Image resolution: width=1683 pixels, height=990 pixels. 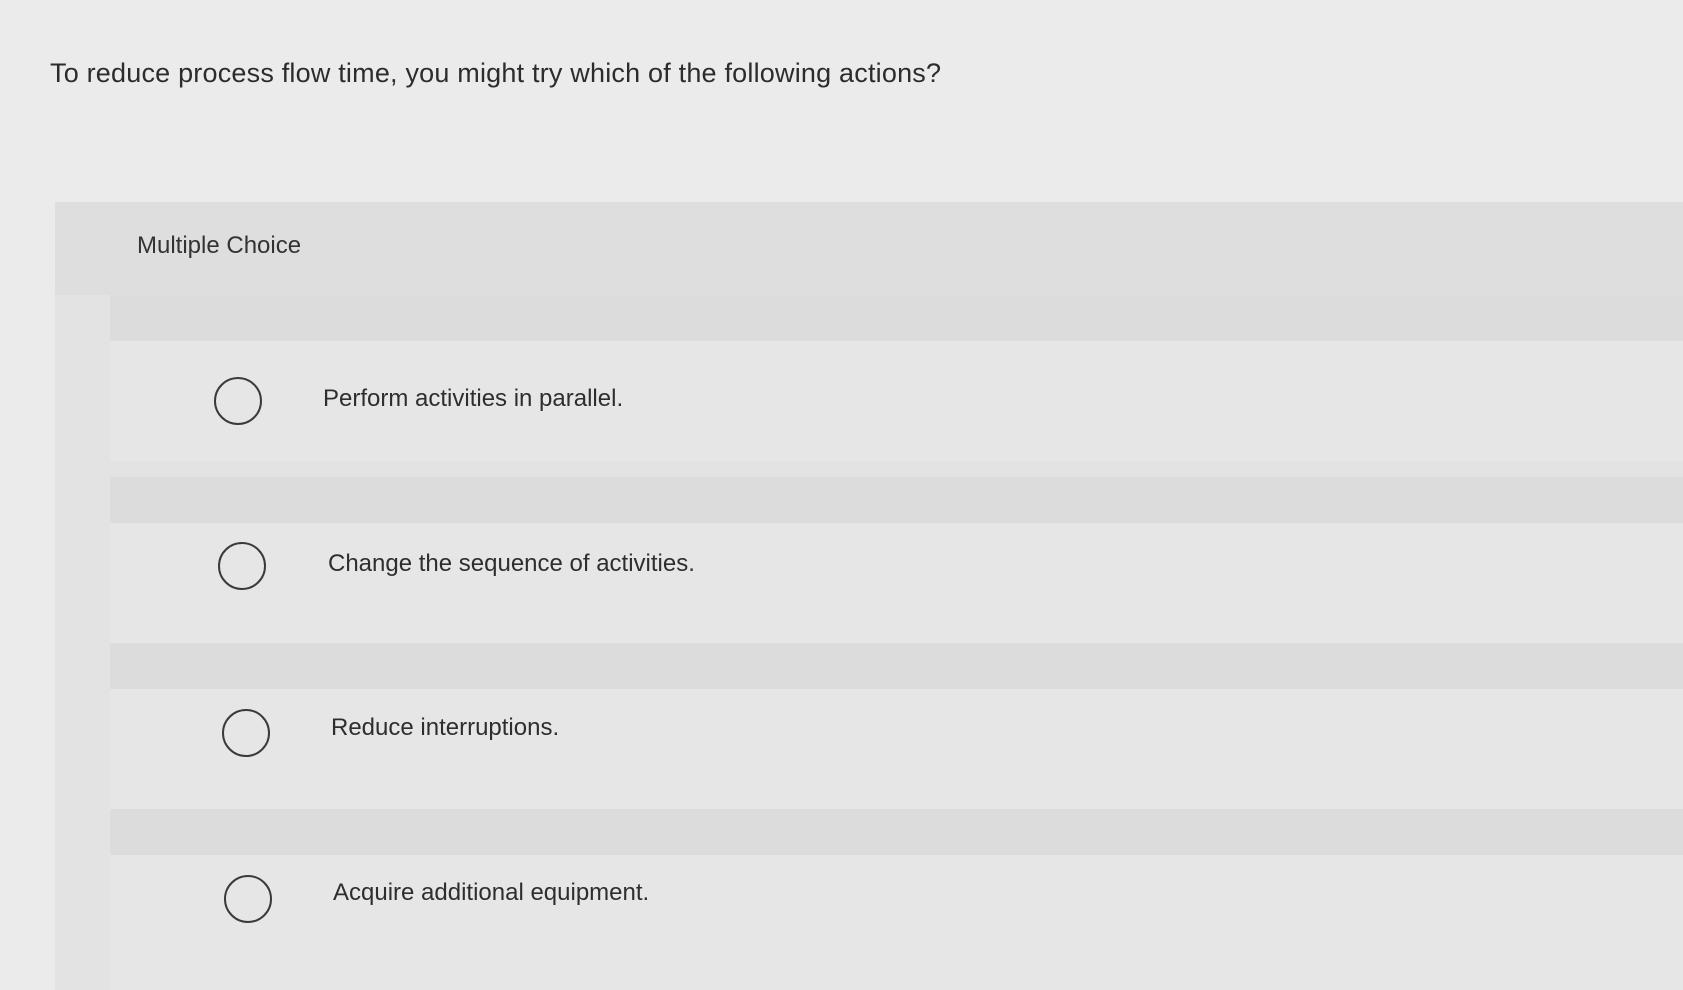 What do you see at coordinates (491, 892) in the screenshot?
I see `option-label: Acquire additional equipment.` at bounding box center [491, 892].